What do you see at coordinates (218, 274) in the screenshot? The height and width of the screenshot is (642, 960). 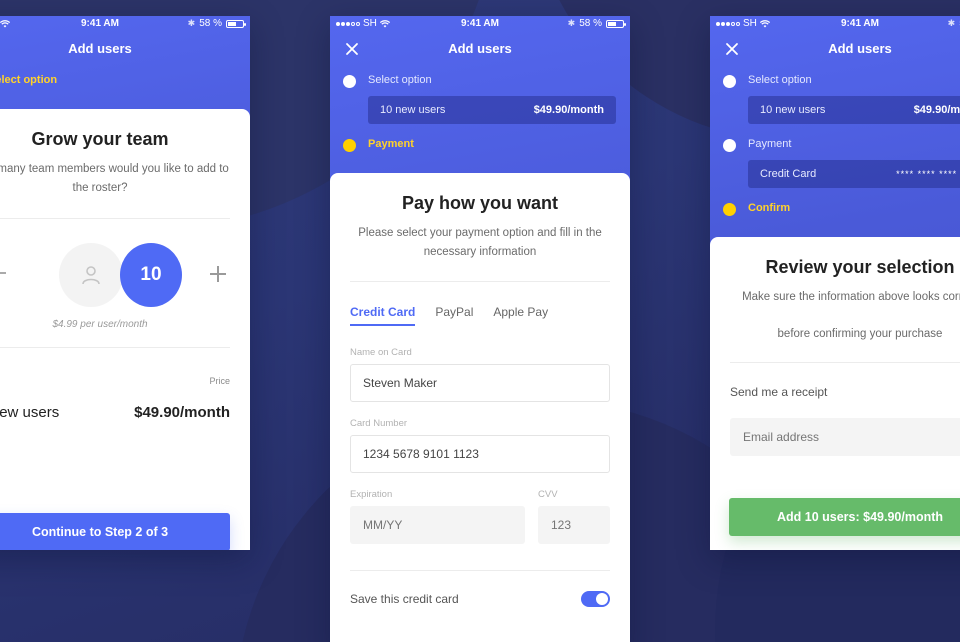 I see `increment-button` at bounding box center [218, 274].